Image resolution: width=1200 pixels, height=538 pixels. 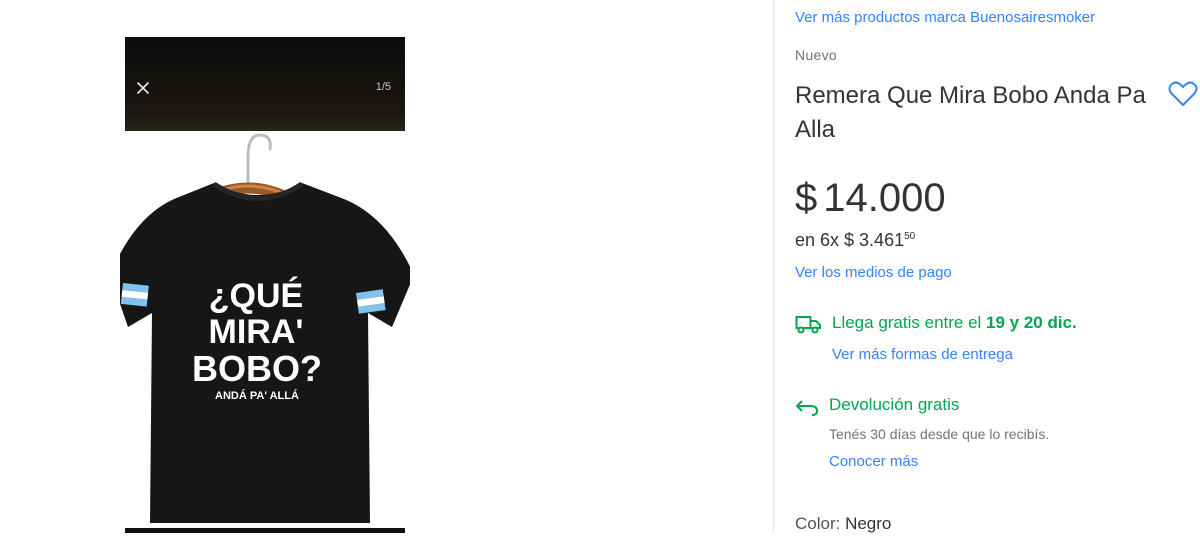 I want to click on brand-link: Ver más productos marca Buenosairesmoker, so click(x=945, y=17).